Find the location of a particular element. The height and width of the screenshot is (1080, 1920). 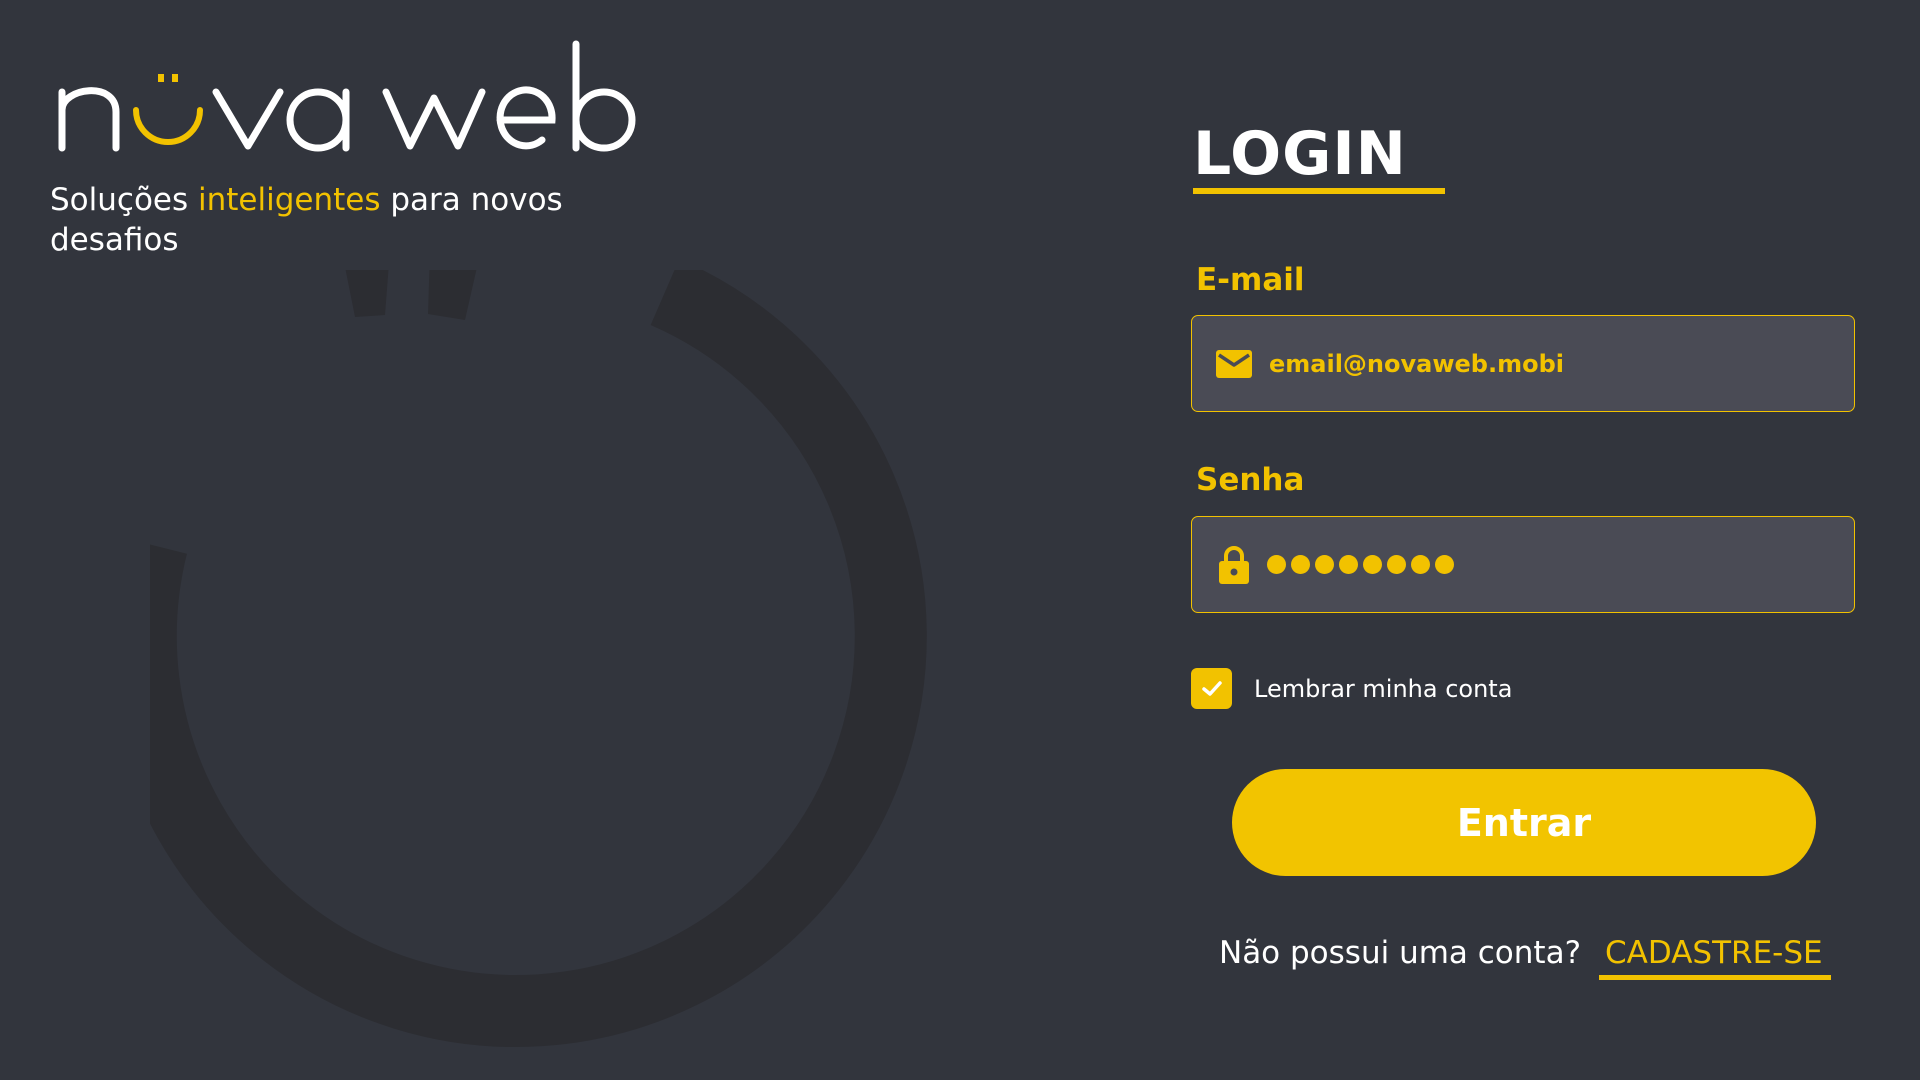

tagline-start: Soluções is located at coordinates (124, 200).